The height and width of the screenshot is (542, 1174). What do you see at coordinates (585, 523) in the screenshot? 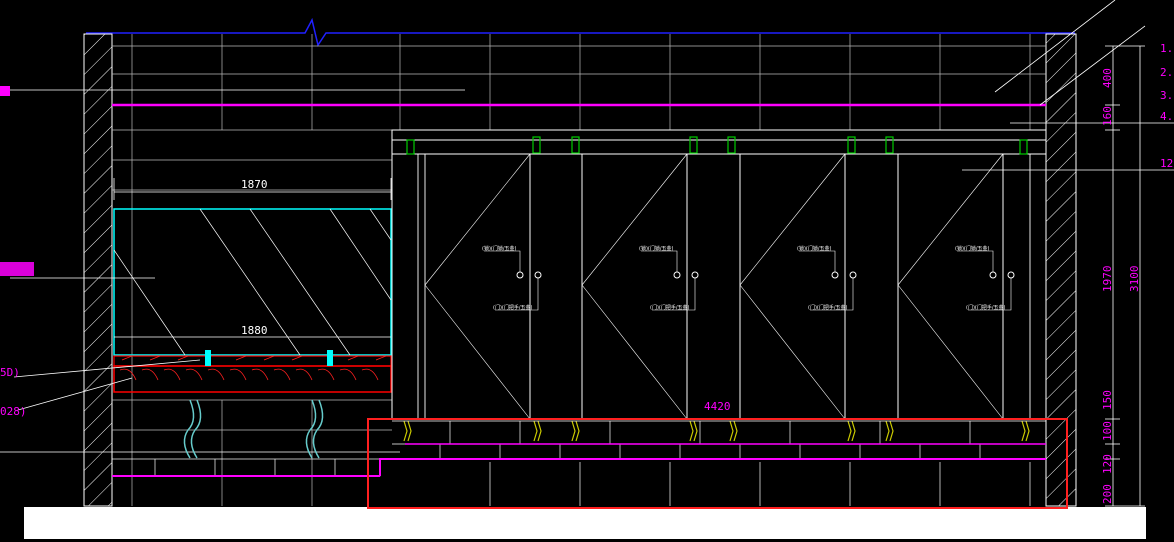
I see `floor-slab` at bounding box center [585, 523].